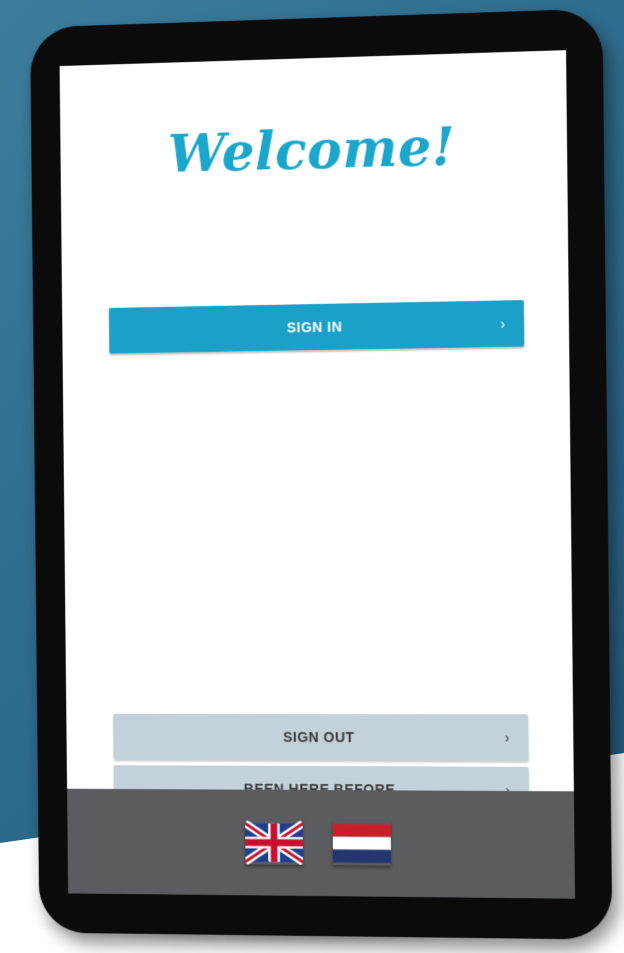 Image resolution: width=624 pixels, height=953 pixels. What do you see at coordinates (311, 150) in the screenshot?
I see `welcome-title: Welcome!` at bounding box center [311, 150].